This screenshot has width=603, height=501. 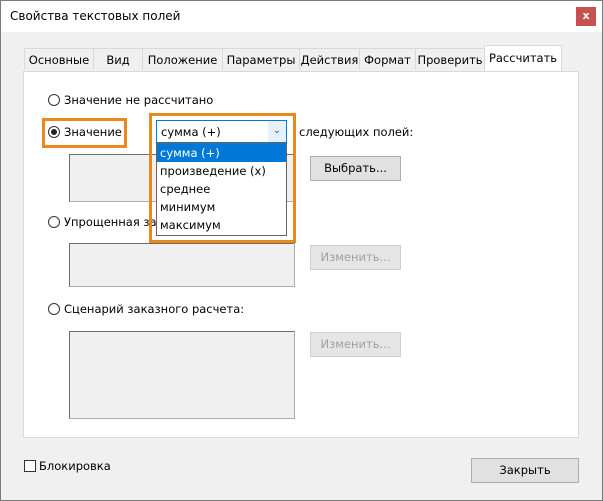 What do you see at coordinates (356, 132) in the screenshot?
I see `following-fields-label: следующих полей:` at bounding box center [356, 132].